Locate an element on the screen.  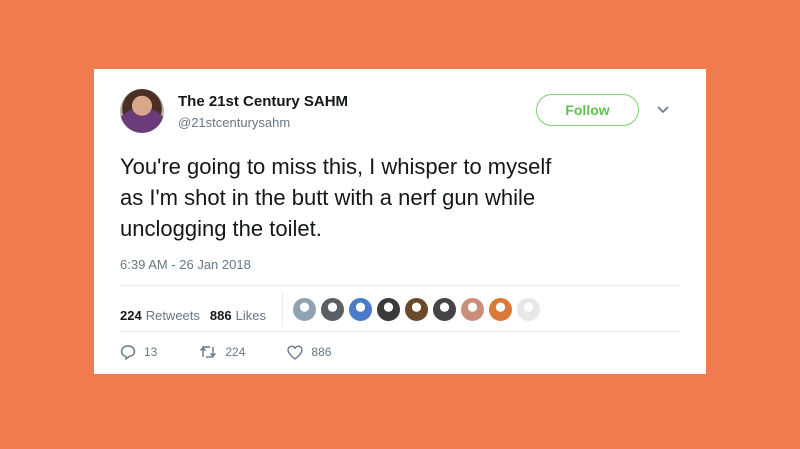
likes-count: 886 is located at coordinates (220, 315).